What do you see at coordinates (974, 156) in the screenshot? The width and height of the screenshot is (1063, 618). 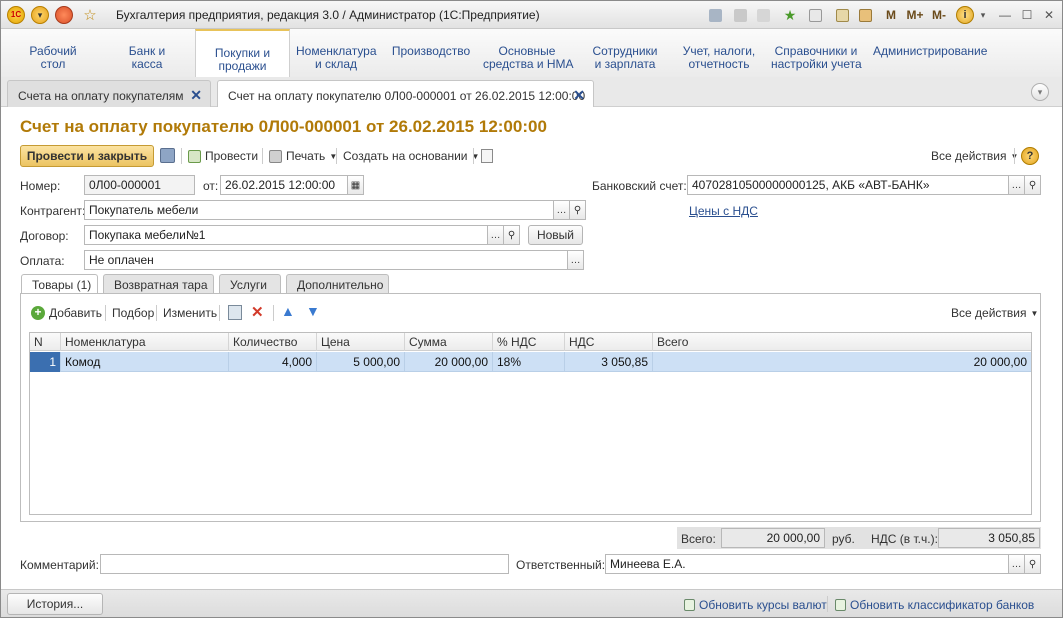 I see `all-actions-button: Все действия▼` at bounding box center [974, 156].